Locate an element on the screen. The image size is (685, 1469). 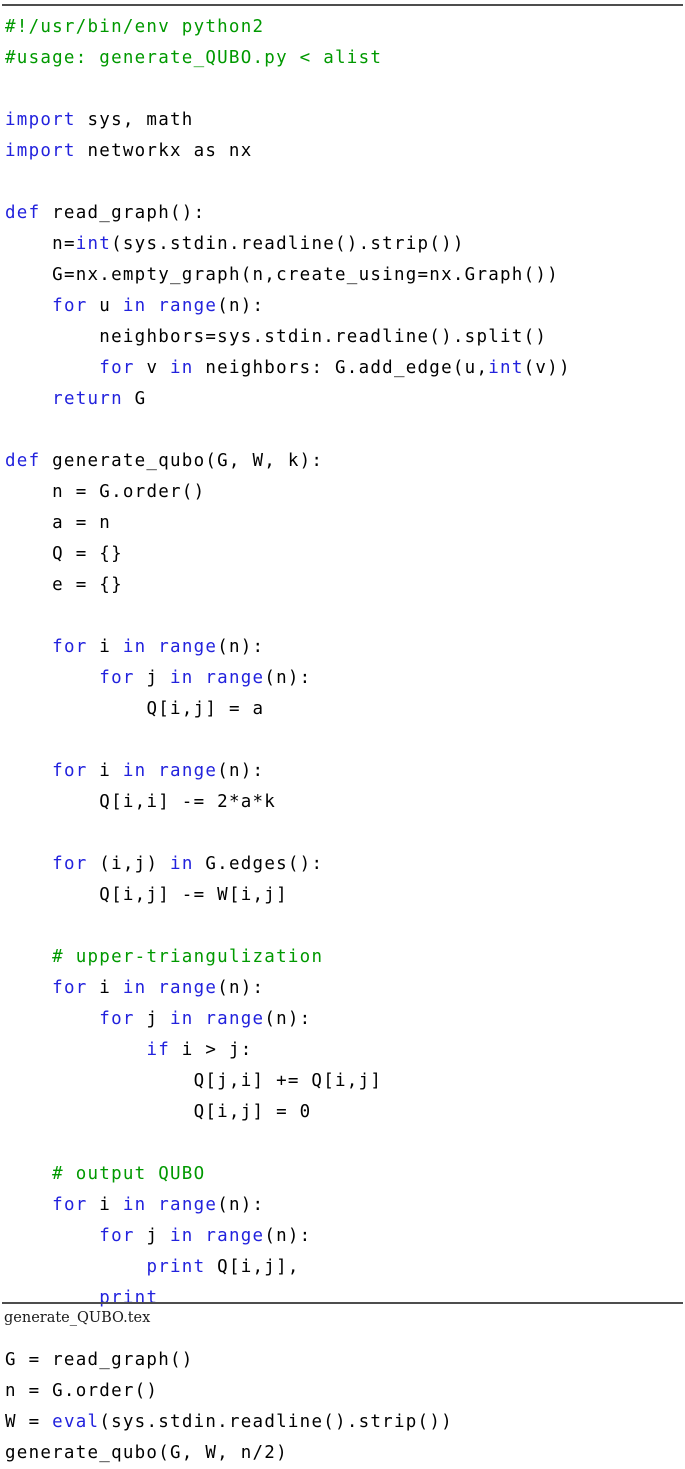
code-plain-token: Q[i,i] -= 2*a*k is located at coordinates (188, 802).